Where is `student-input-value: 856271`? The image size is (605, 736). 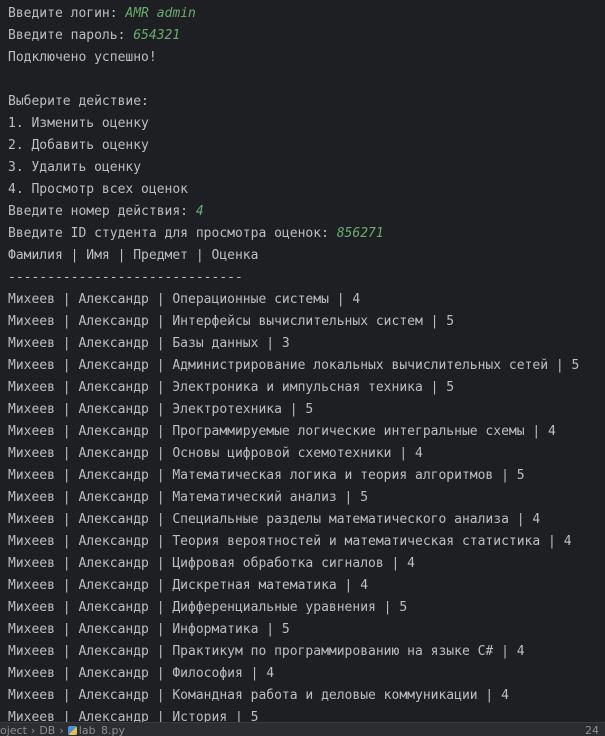
student-input-value: 856271 is located at coordinates (360, 233).